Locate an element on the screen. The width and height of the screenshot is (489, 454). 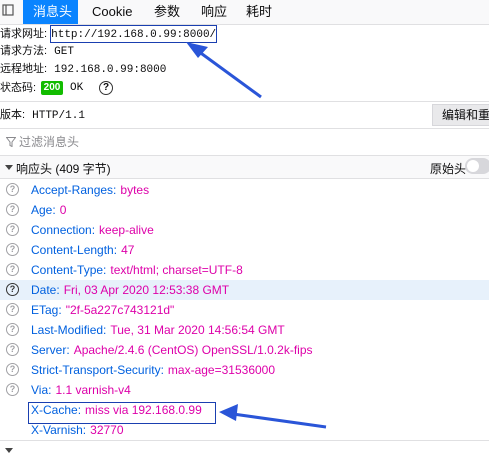
arrow-to-url is located at coordinates (224, 70).